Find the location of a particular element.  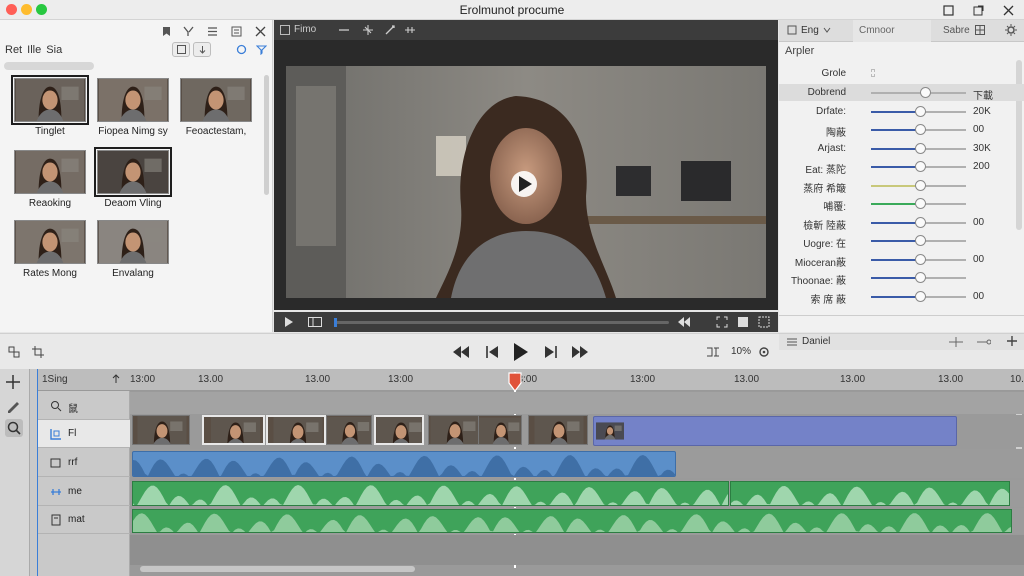

search-field is located at coordinates (49, 66).